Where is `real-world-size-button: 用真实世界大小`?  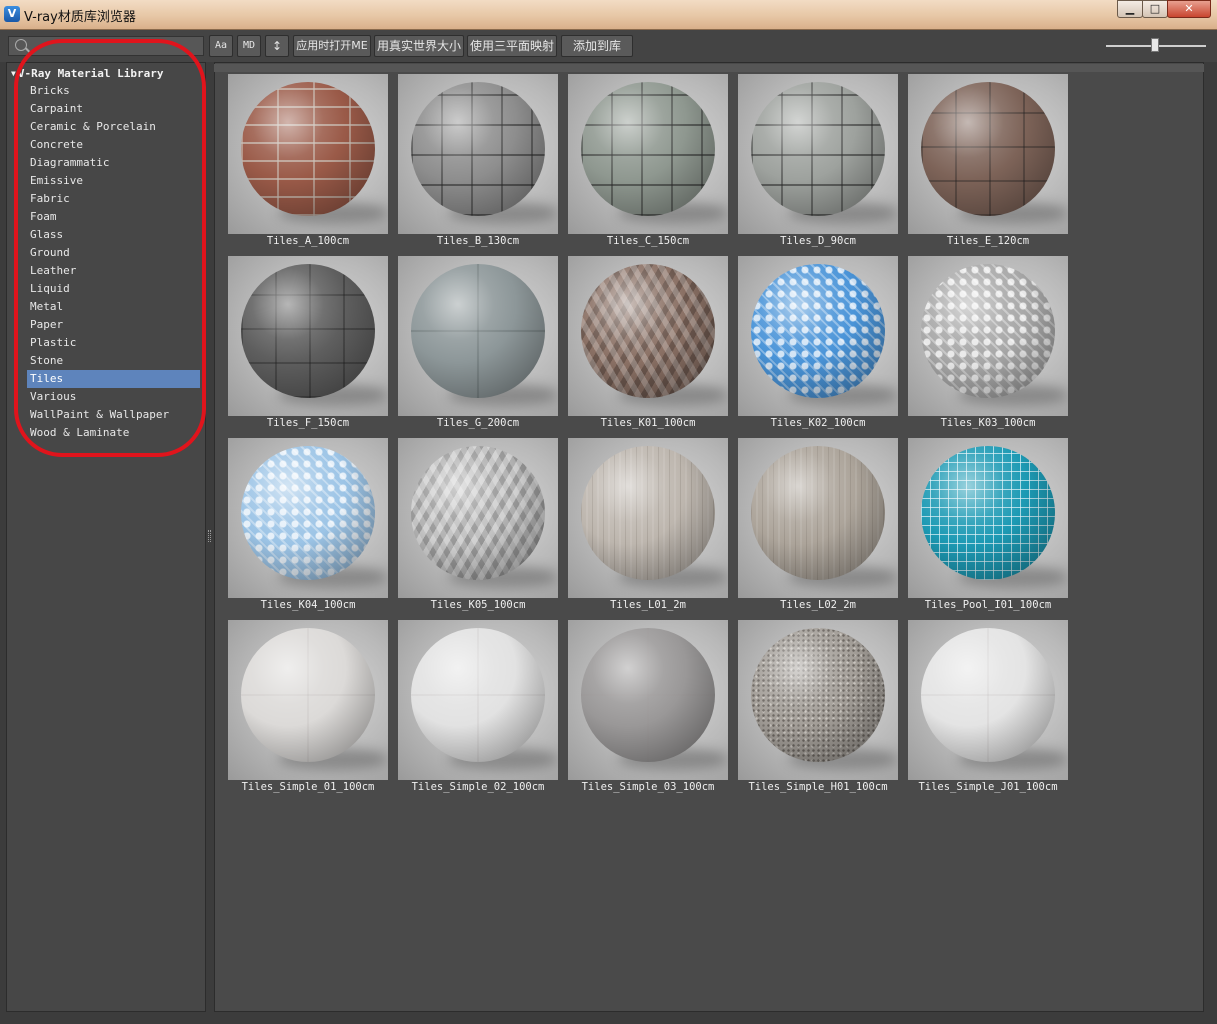
real-world-size-button: 用真实世界大小 is located at coordinates (419, 46).